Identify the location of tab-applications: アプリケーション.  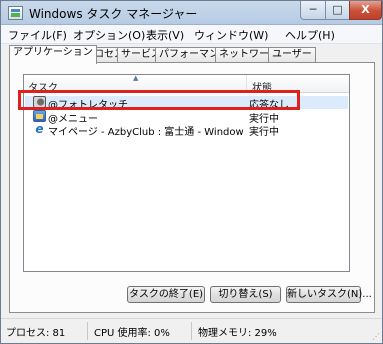
(53, 54).